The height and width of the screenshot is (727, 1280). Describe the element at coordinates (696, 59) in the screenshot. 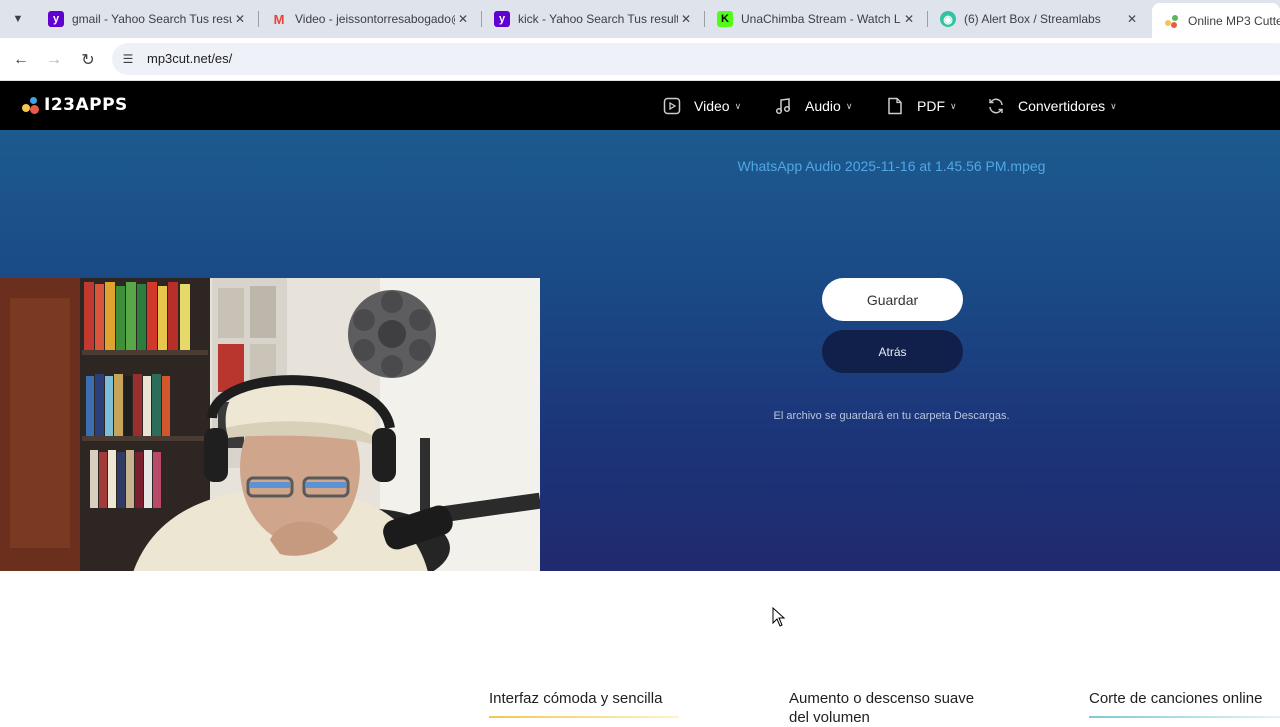

I see `address-bar: ☰ mp3cut.net/es/` at that location.